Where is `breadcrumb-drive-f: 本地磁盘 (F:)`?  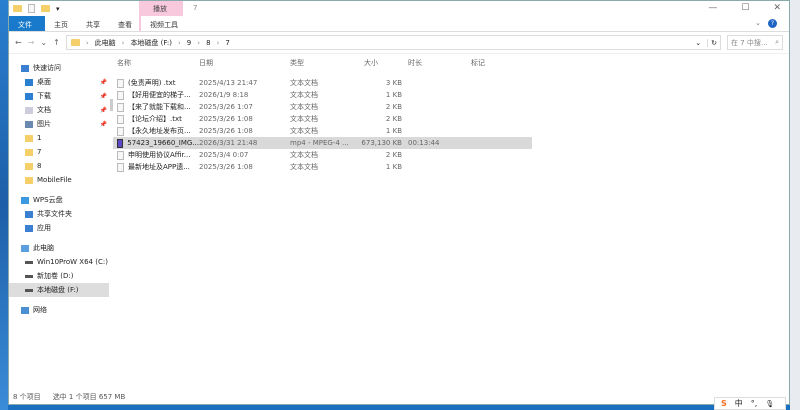 breadcrumb-drive-f: 本地磁盘 (F:) is located at coordinates (151, 43).